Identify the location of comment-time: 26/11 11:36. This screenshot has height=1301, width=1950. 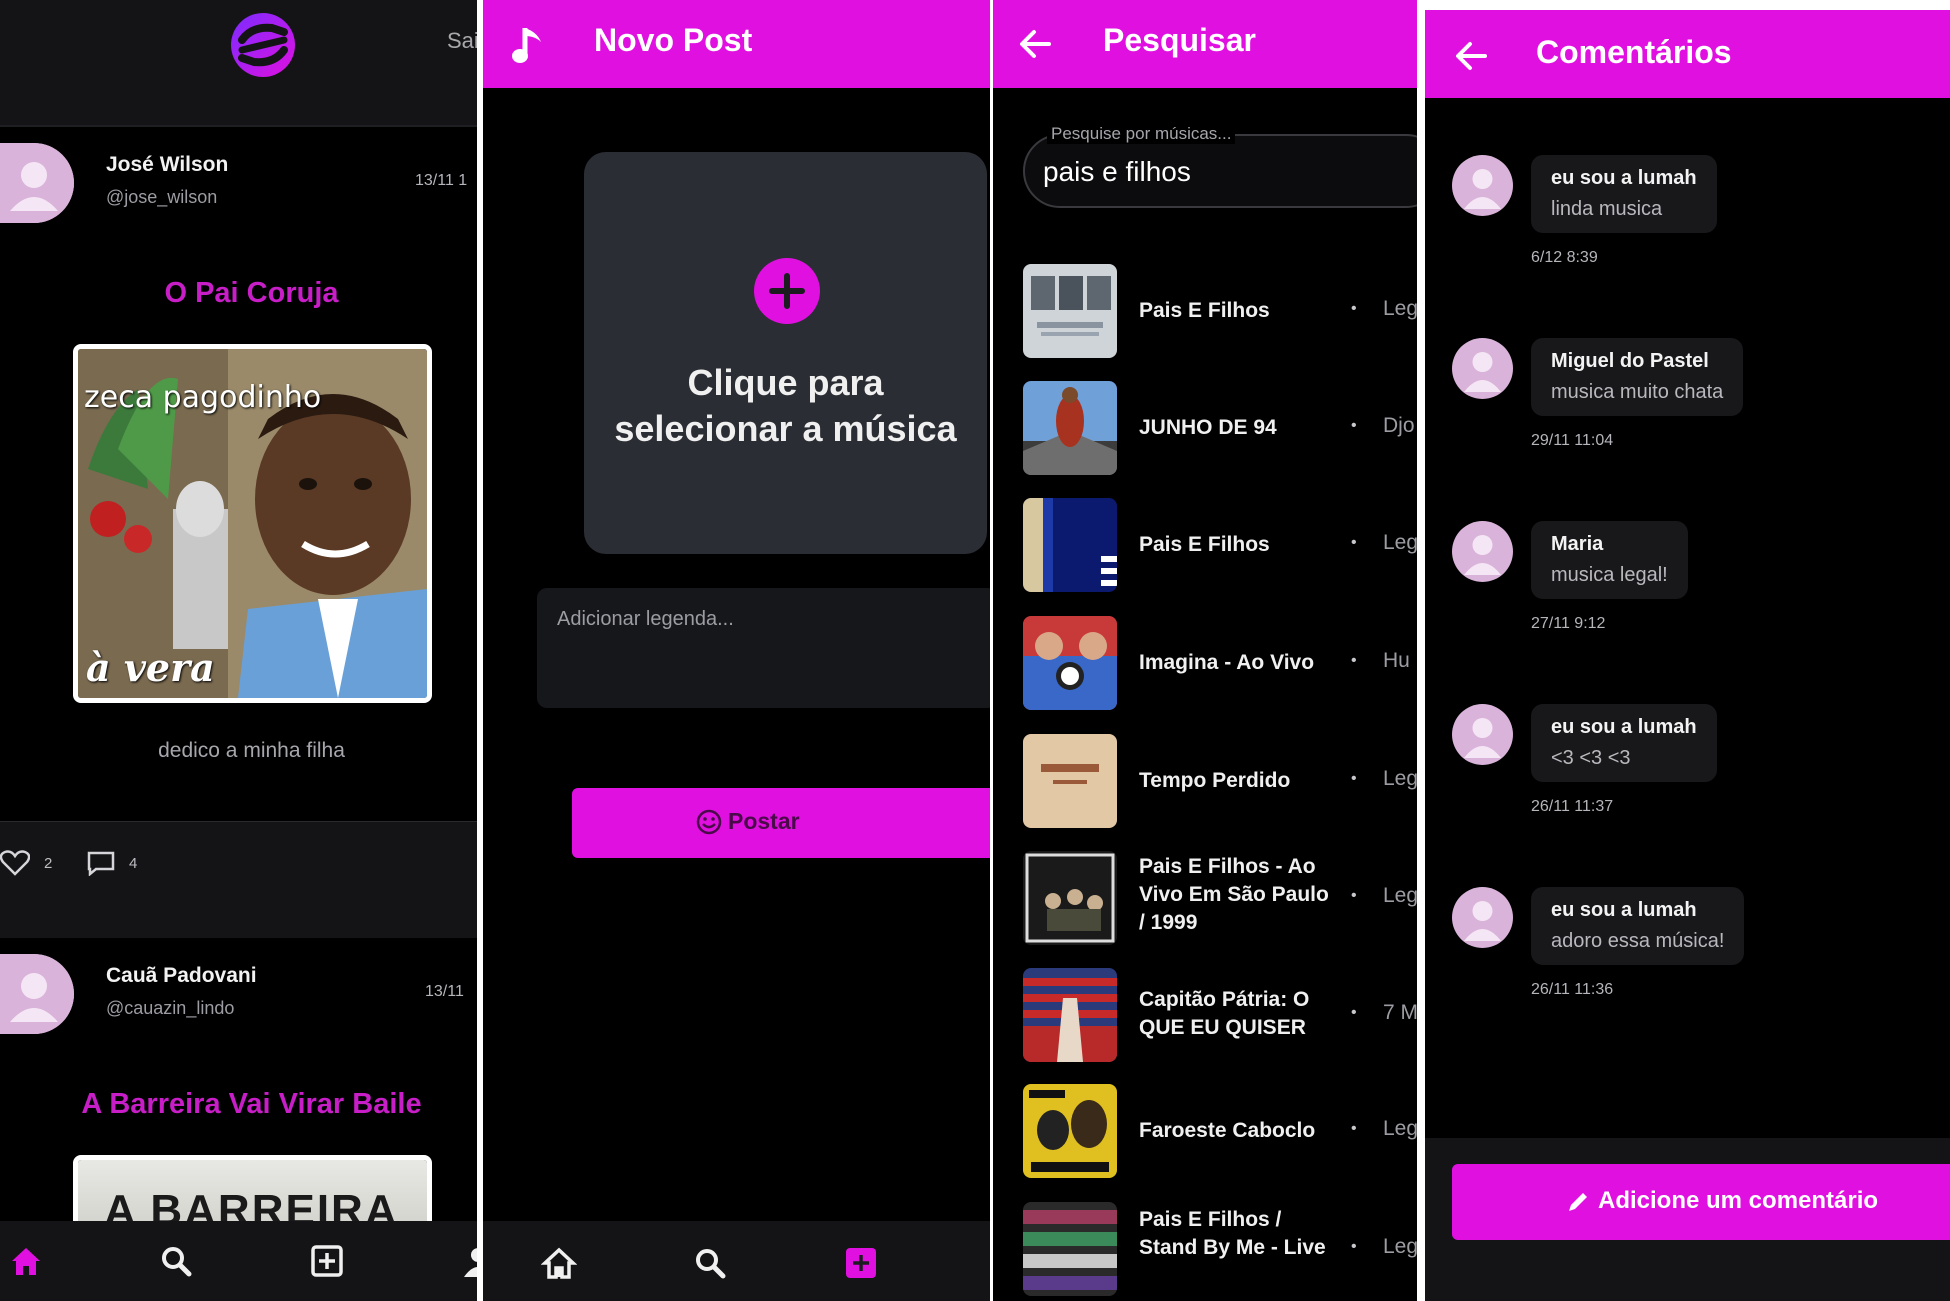
(1572, 989).